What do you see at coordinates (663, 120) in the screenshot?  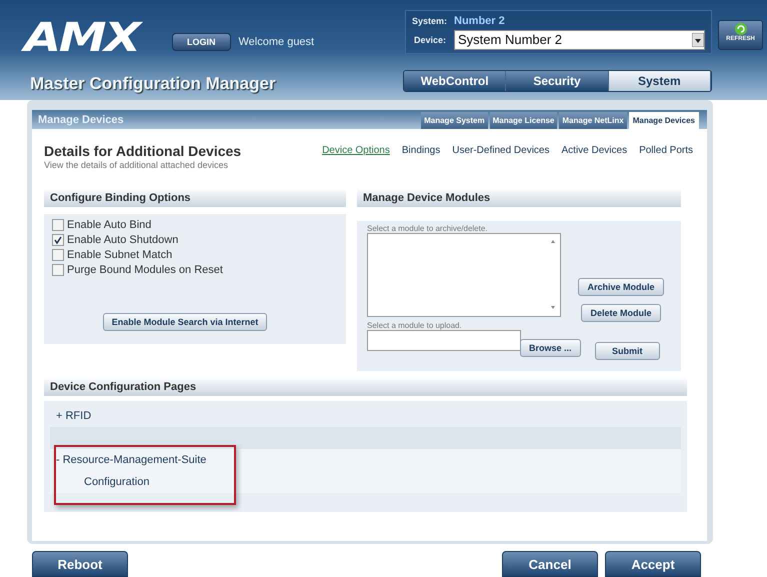 I see `page-tab: Manage Devices` at bounding box center [663, 120].